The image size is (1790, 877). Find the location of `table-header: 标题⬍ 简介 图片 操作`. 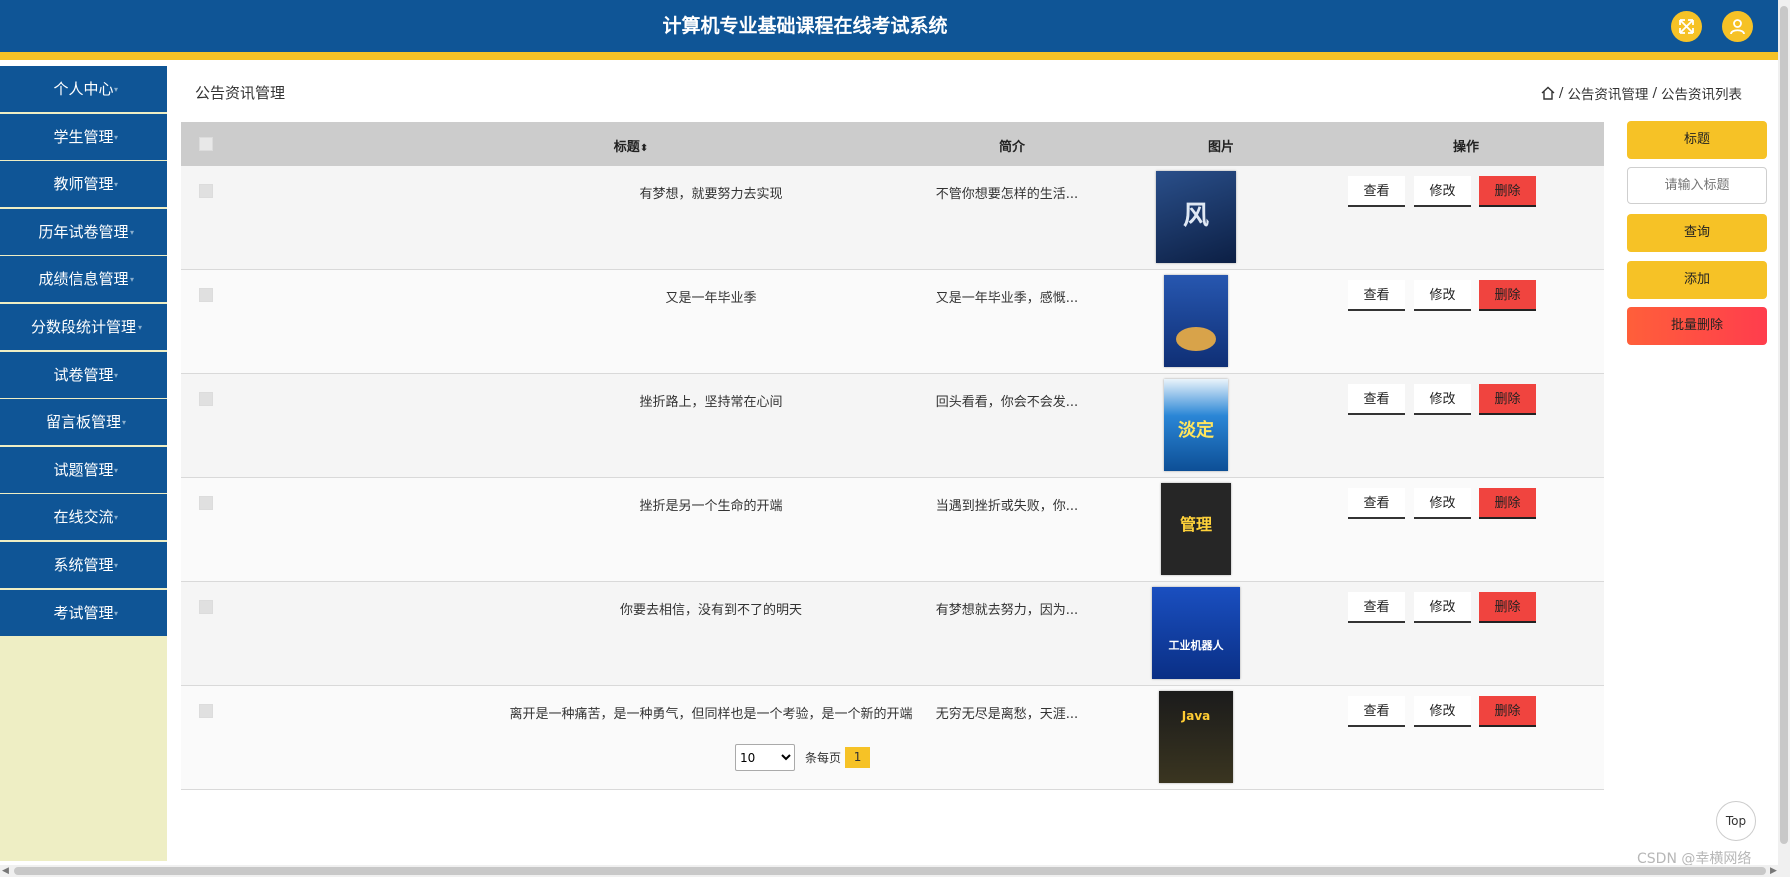

table-header: 标题⬍ 简介 图片 操作 is located at coordinates (892, 144).